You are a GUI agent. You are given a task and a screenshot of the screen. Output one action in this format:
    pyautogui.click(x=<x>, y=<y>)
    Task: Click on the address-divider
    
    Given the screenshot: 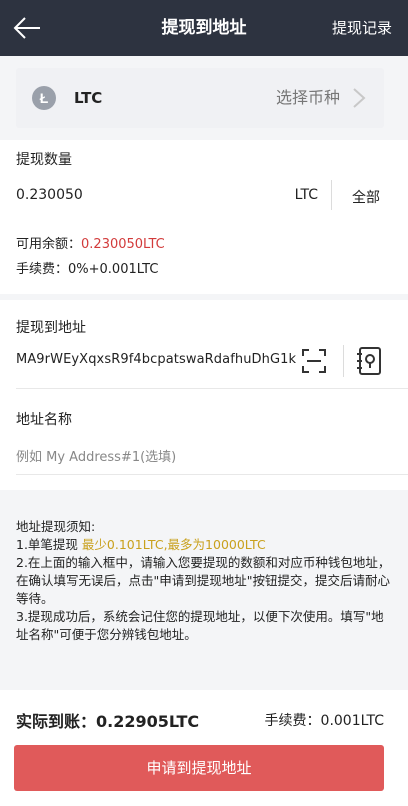 What is the action you would take?
    pyautogui.click(x=343, y=361)
    